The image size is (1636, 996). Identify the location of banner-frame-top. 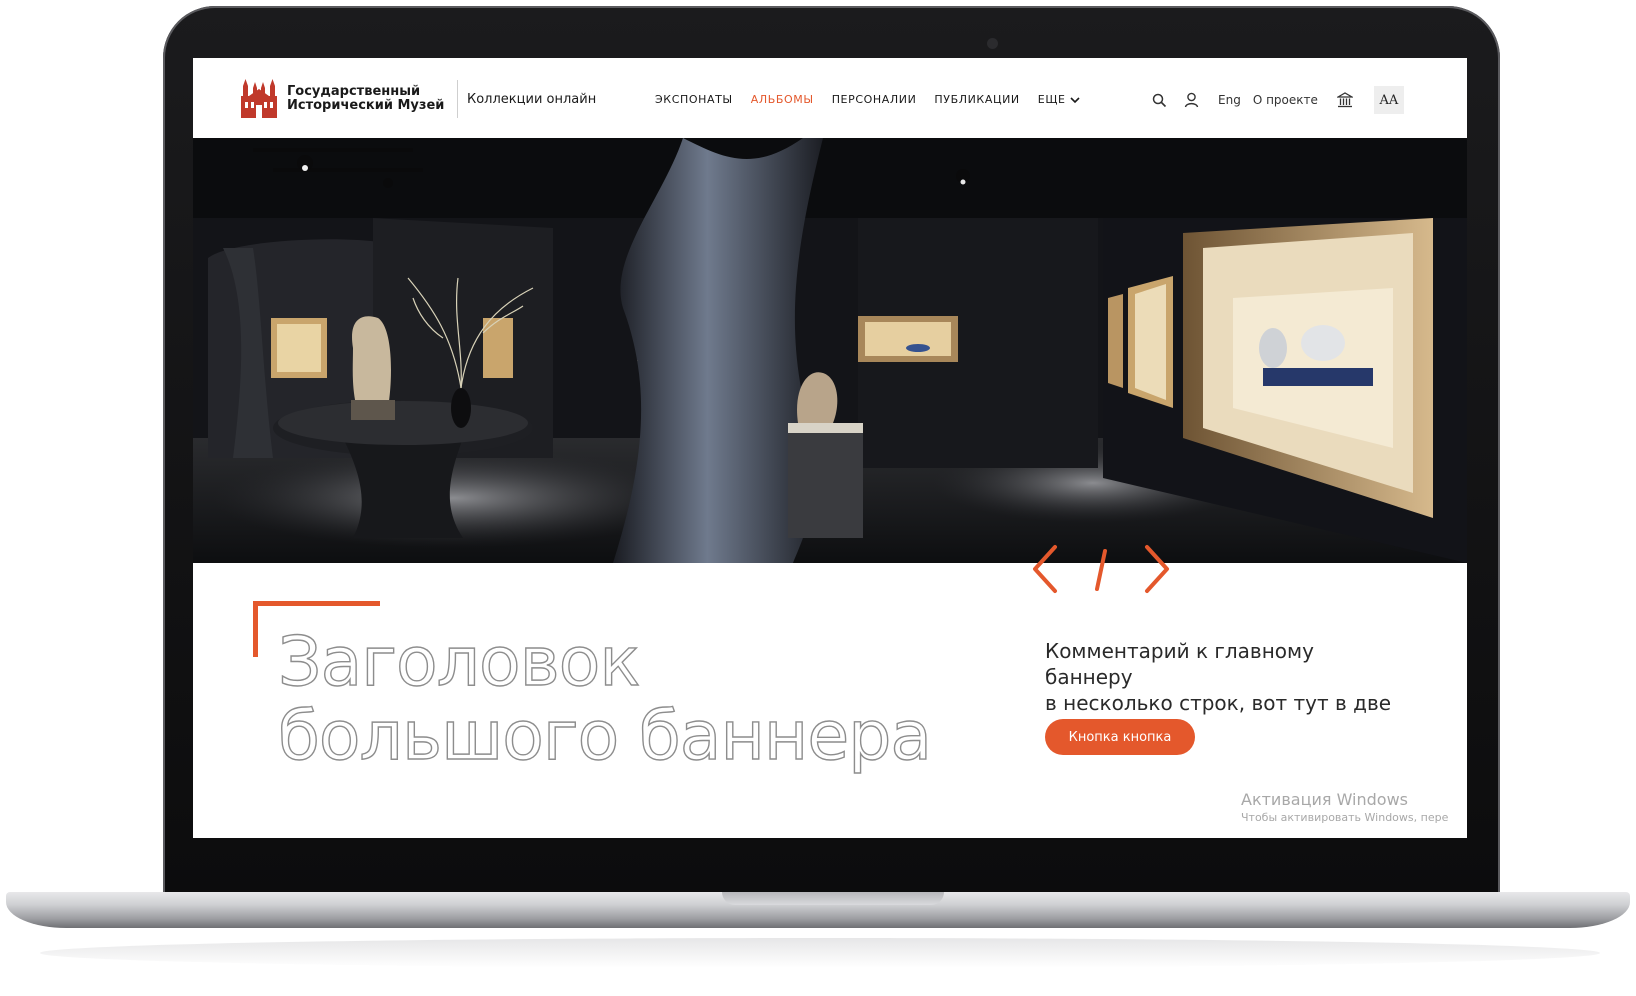
(316, 603).